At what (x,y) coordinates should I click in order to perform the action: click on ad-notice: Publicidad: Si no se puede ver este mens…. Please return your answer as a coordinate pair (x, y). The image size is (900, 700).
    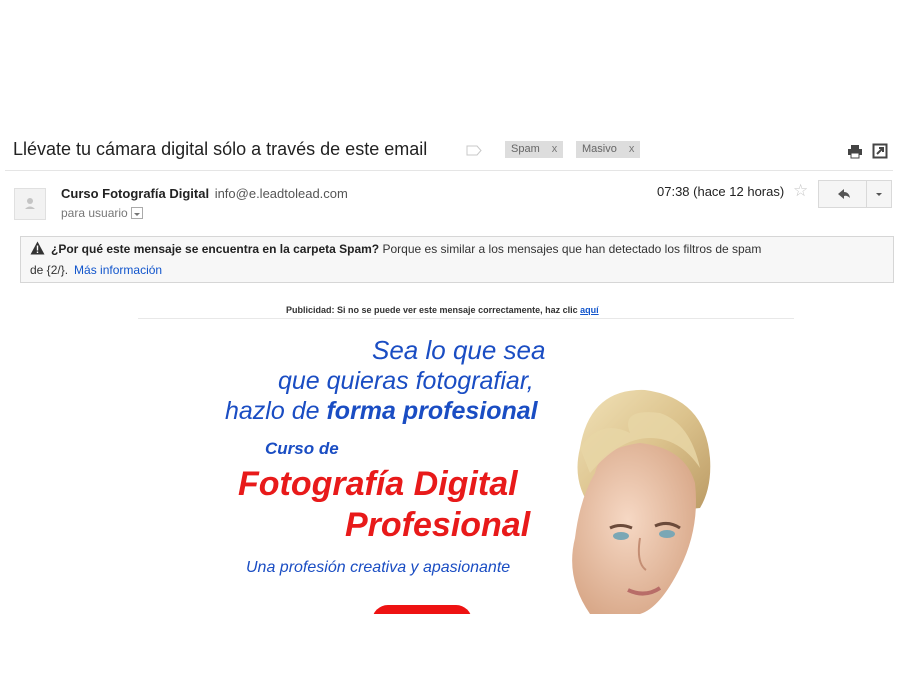
    Looking at the image, I should click on (442, 310).